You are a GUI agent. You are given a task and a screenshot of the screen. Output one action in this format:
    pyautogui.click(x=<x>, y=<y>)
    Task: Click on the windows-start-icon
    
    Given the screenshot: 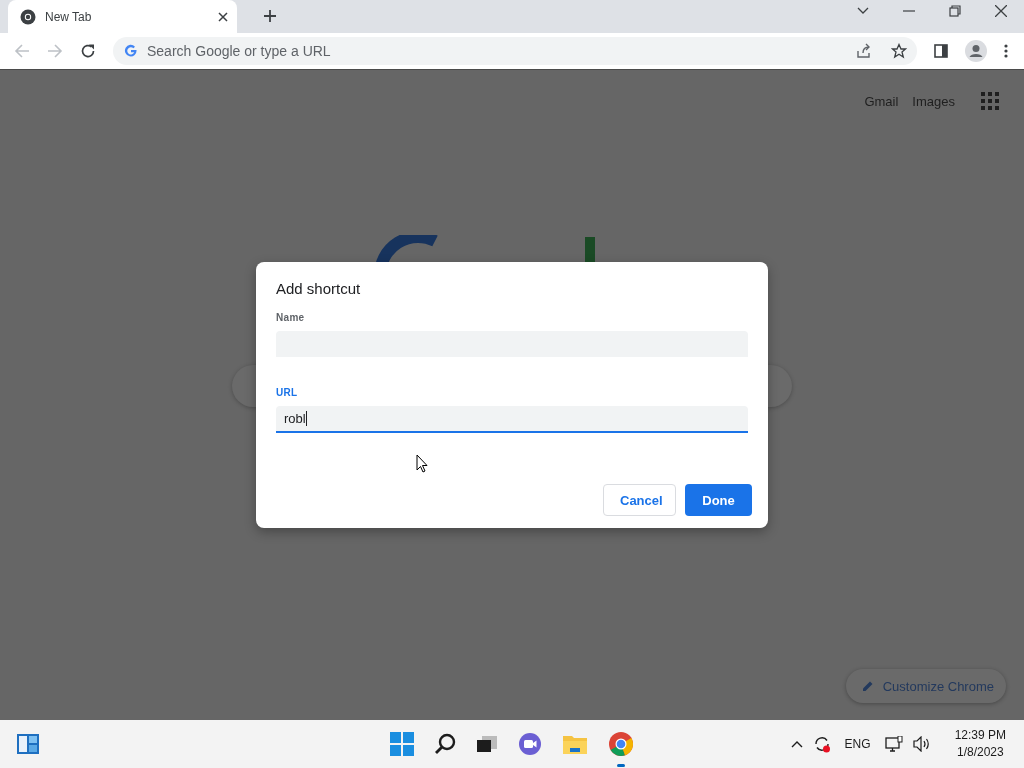 What is the action you would take?
    pyautogui.click(x=402, y=744)
    